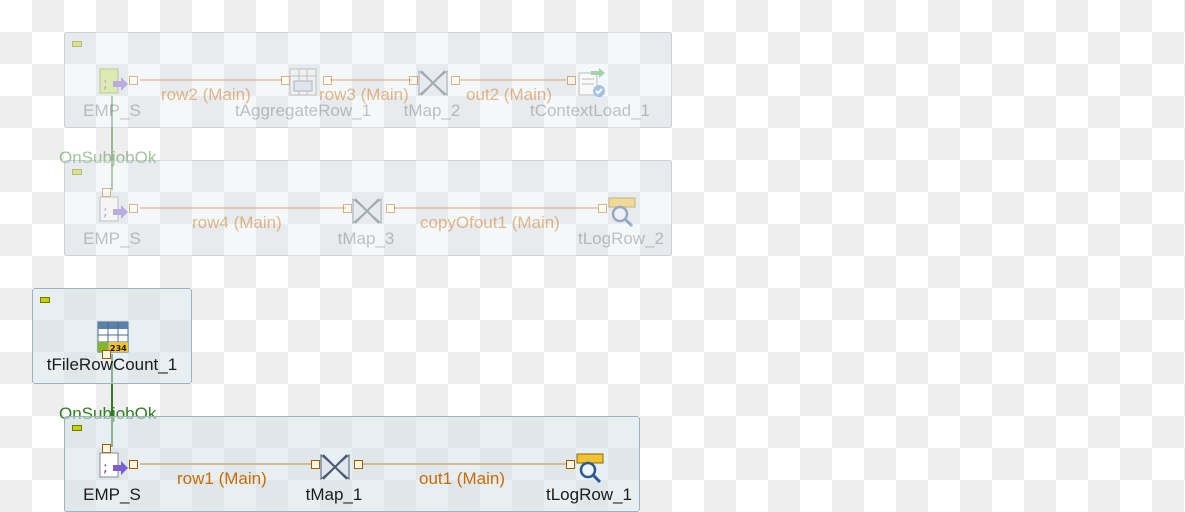 Image resolution: width=1185 pixels, height=512 pixels. Describe the element at coordinates (112, 364) in the screenshot. I see `component-label: tFileRowCount_1` at that location.